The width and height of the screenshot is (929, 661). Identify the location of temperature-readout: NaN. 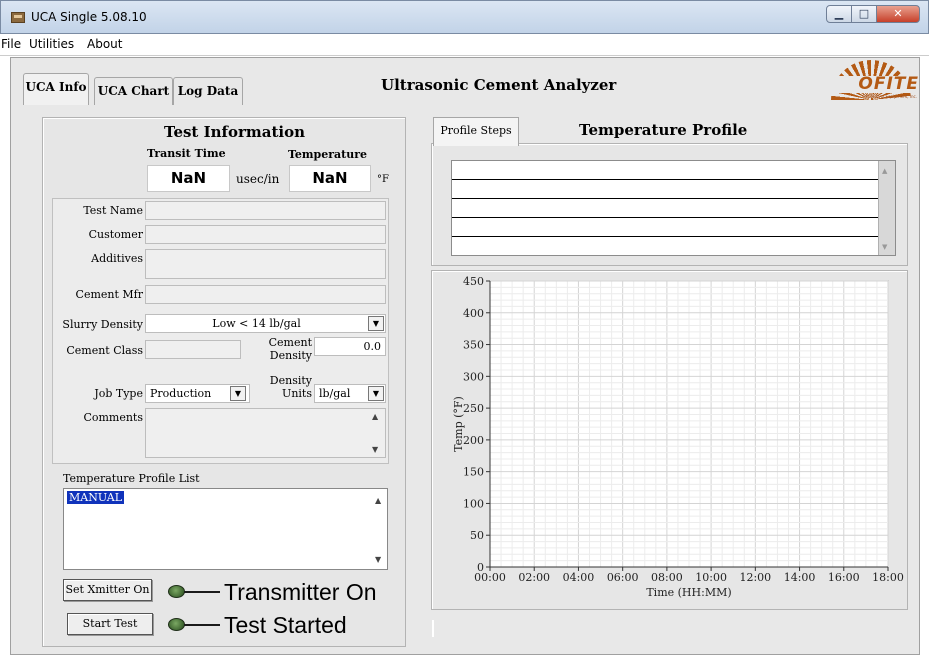
(330, 178).